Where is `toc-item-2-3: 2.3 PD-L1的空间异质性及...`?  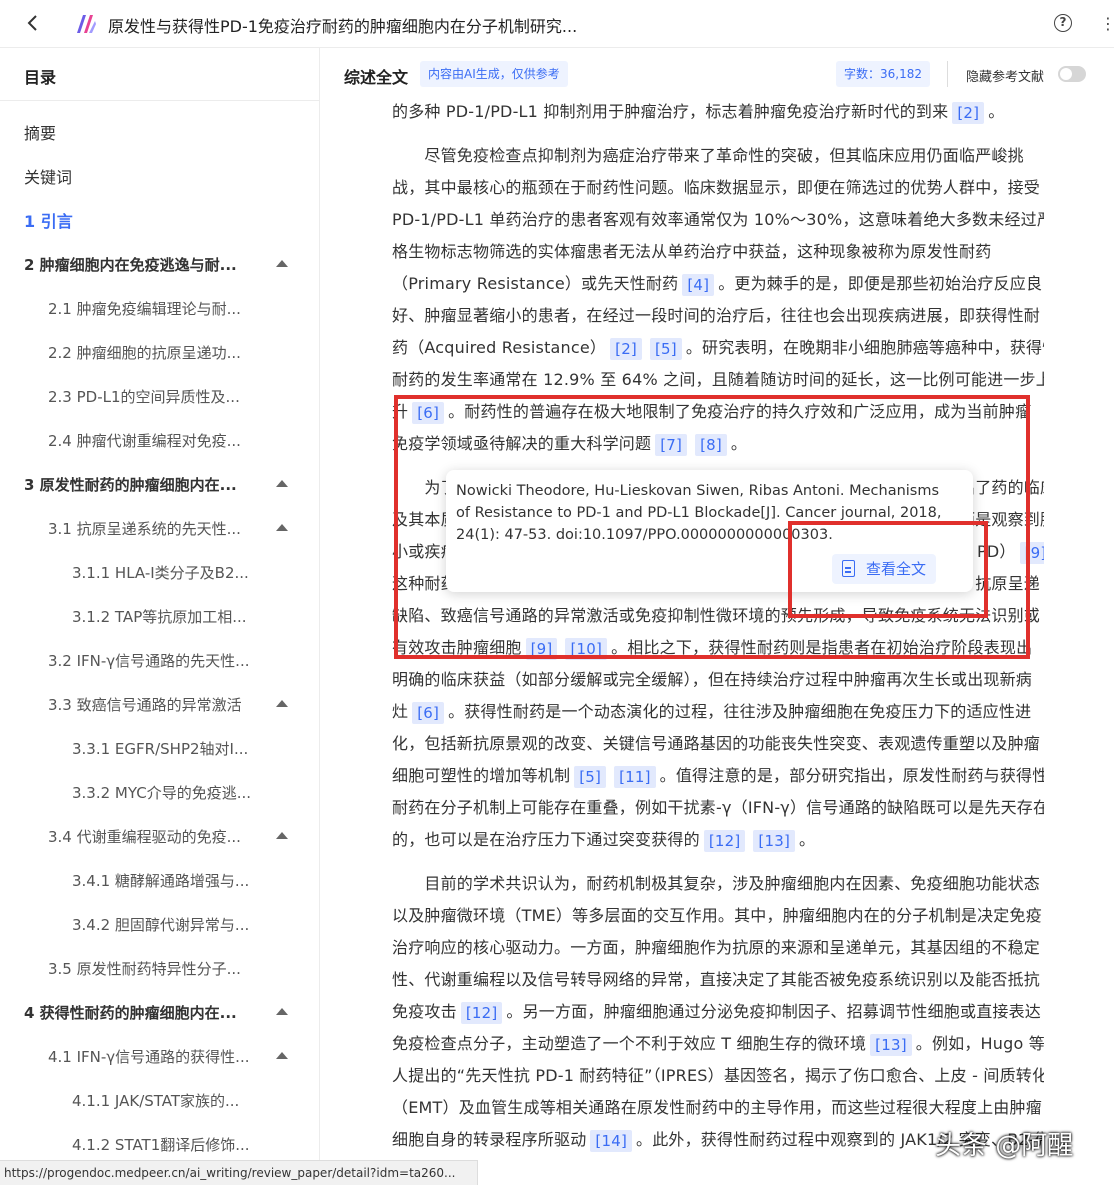
toc-item-2-3: 2.3 PD-L1的空间异质性及... is located at coordinates (154, 396).